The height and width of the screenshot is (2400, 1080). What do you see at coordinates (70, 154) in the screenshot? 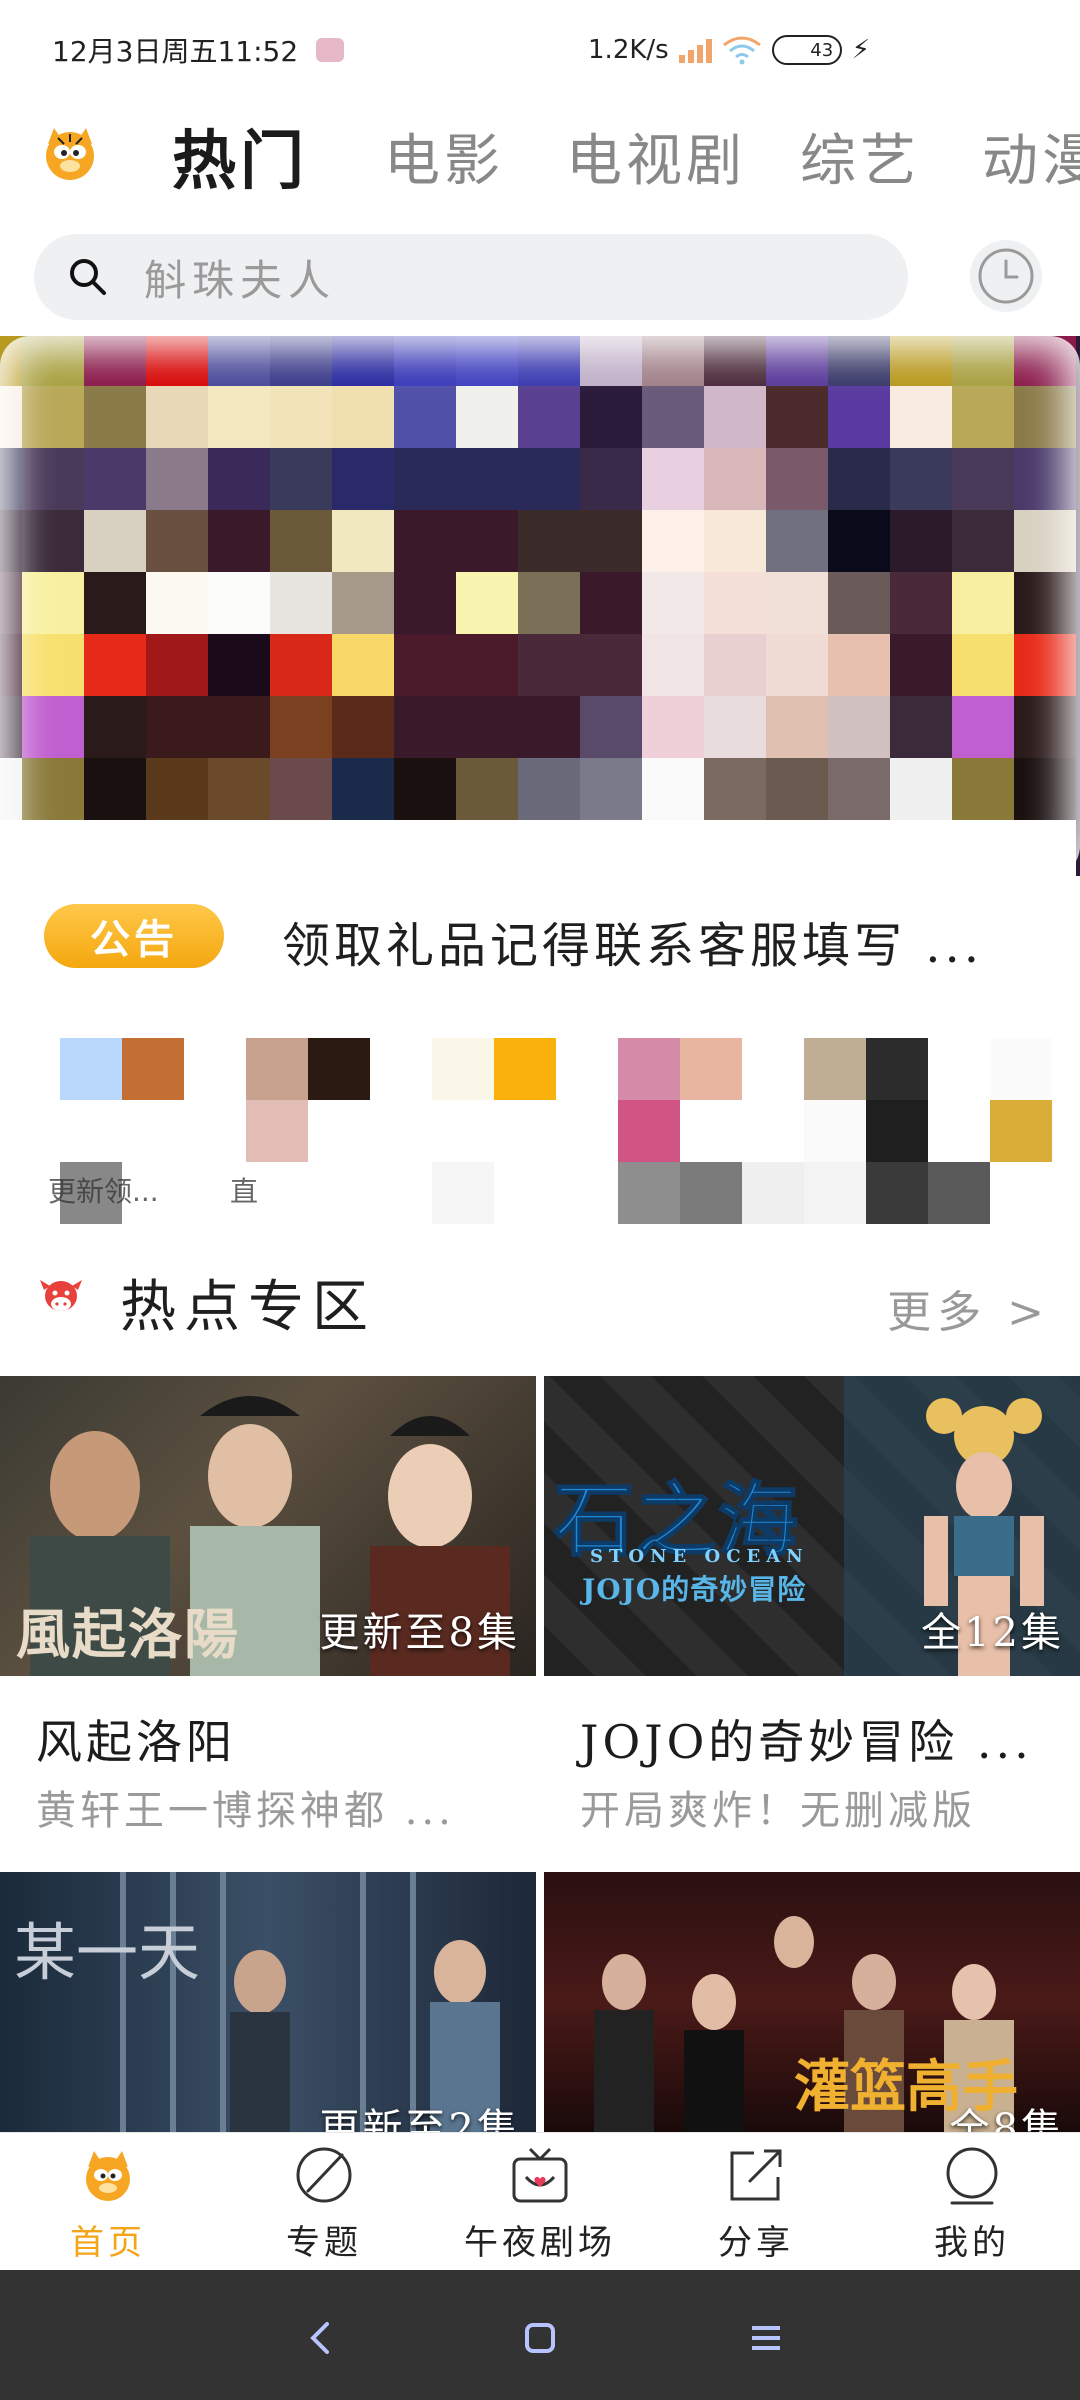
I see `garfield-logo-icon` at bounding box center [70, 154].